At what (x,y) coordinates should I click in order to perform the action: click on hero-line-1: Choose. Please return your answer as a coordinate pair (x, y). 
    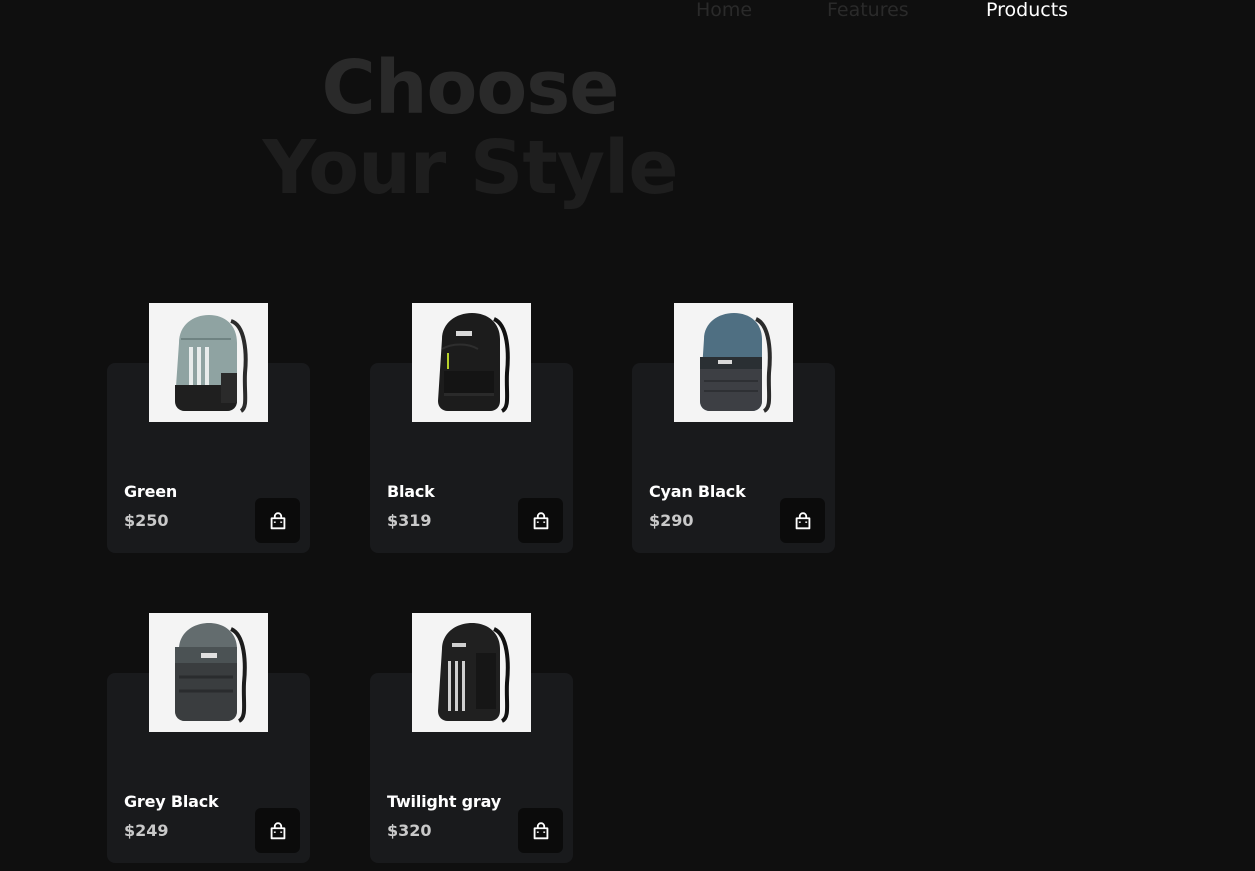
    Looking at the image, I should click on (470, 88).